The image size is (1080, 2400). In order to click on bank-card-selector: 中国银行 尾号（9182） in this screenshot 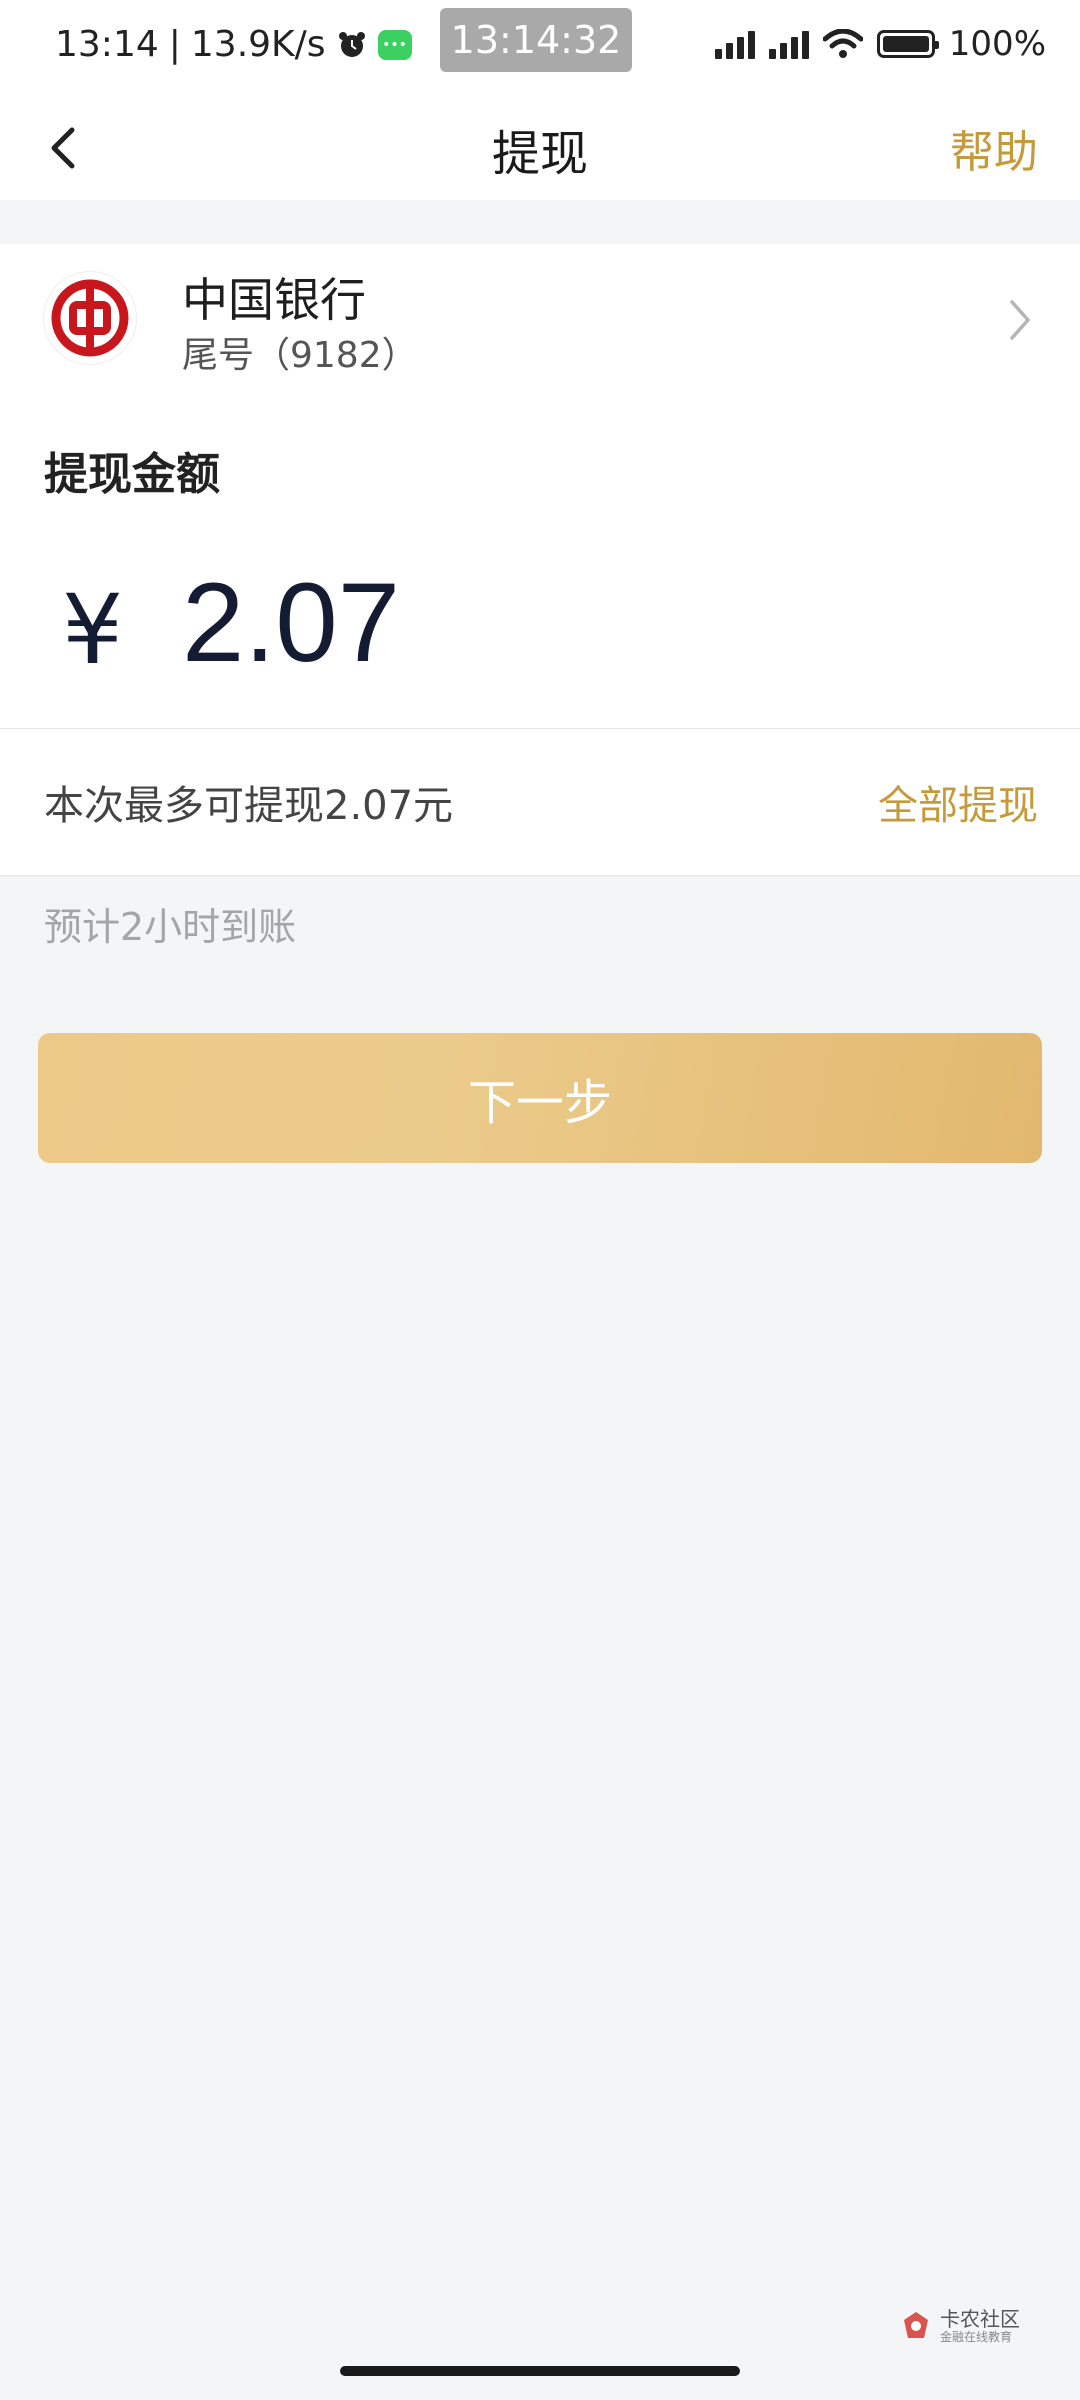, I will do `click(540, 320)`.